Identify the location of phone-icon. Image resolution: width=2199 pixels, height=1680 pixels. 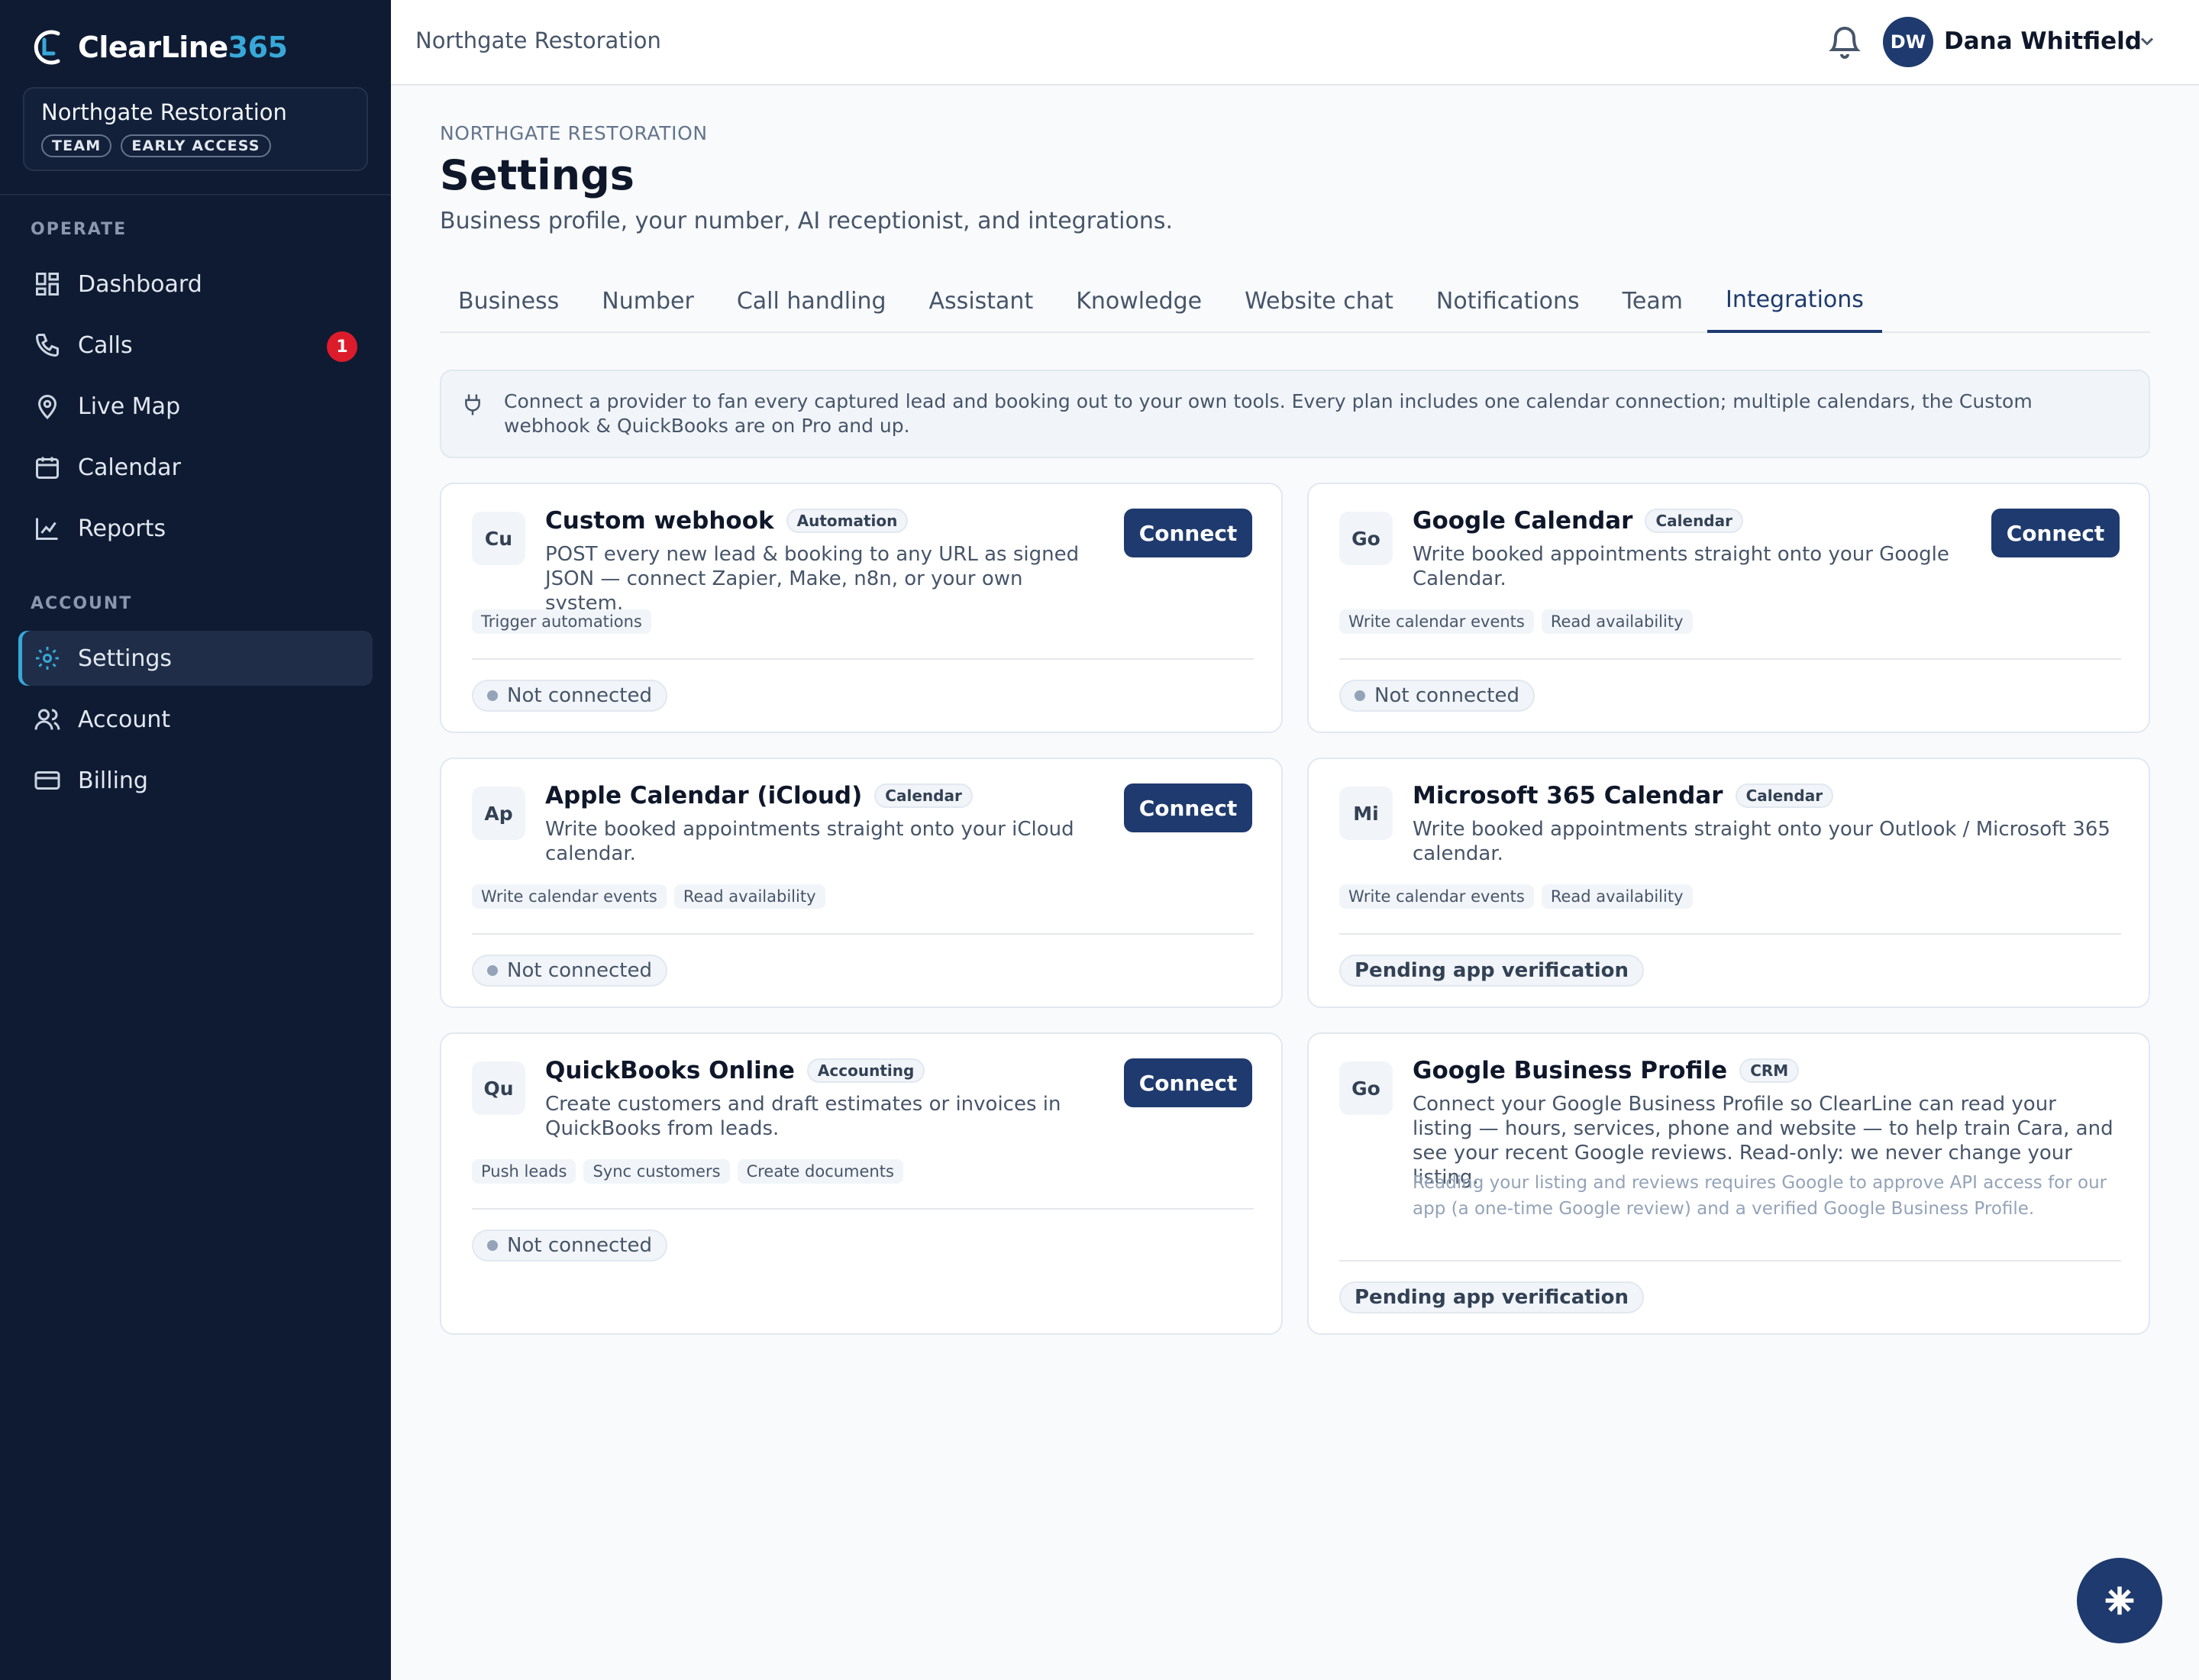
(47, 345).